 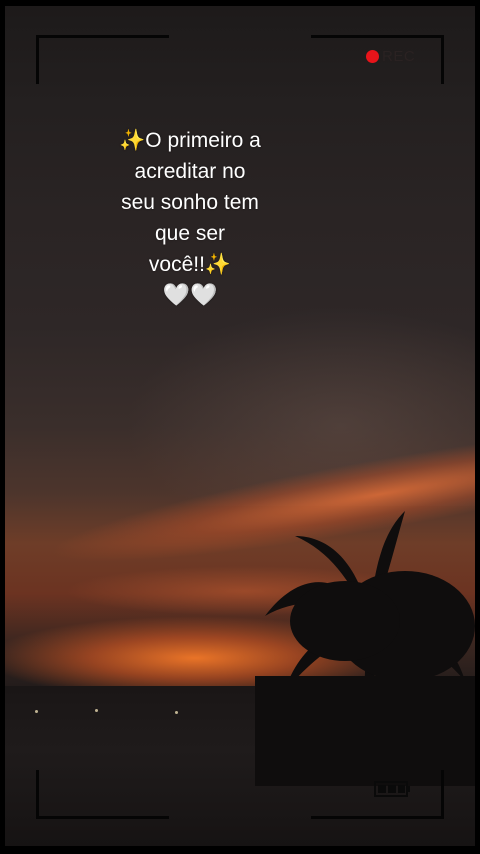 What do you see at coordinates (102, 59) in the screenshot?
I see `viewfinder-corner-top-left` at bounding box center [102, 59].